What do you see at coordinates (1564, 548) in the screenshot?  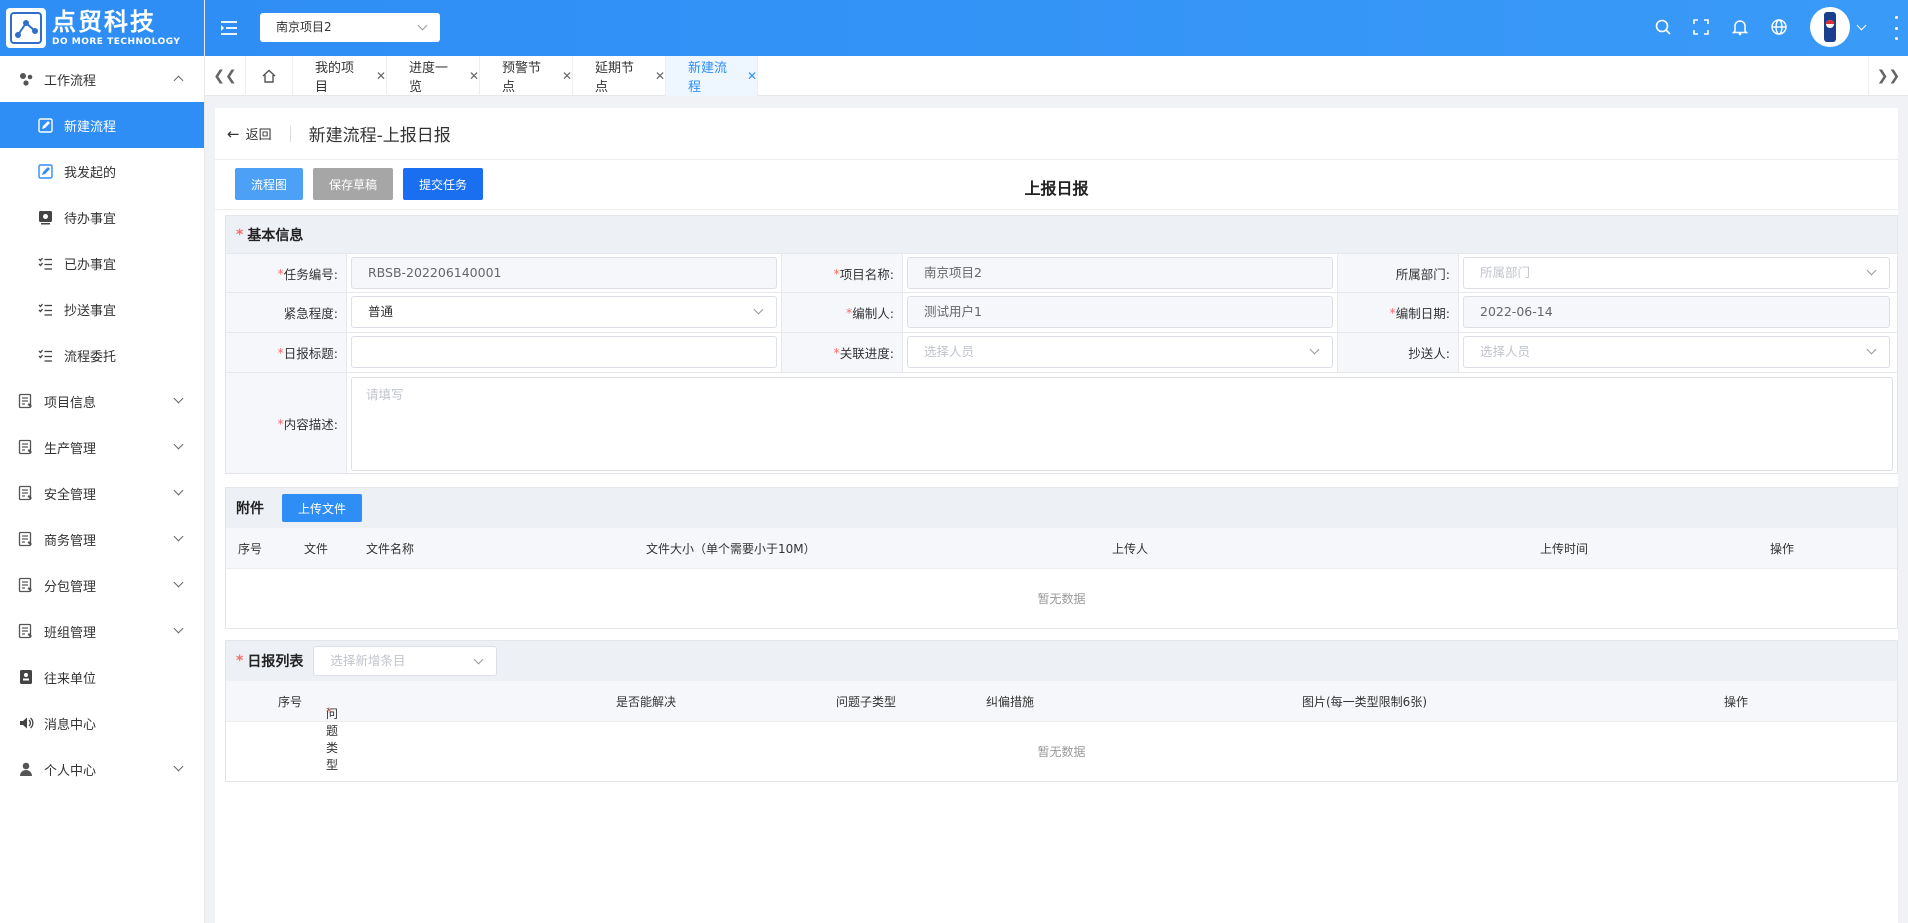 I see `column-header: 上传时间` at bounding box center [1564, 548].